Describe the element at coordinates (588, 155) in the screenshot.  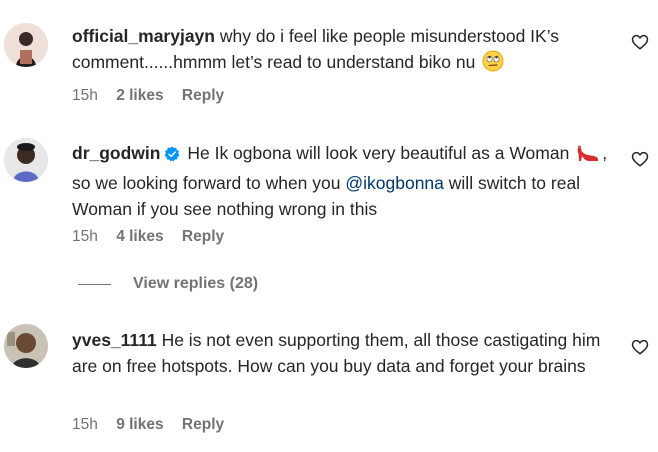
I see `high-heeled-shoe-icon` at that location.